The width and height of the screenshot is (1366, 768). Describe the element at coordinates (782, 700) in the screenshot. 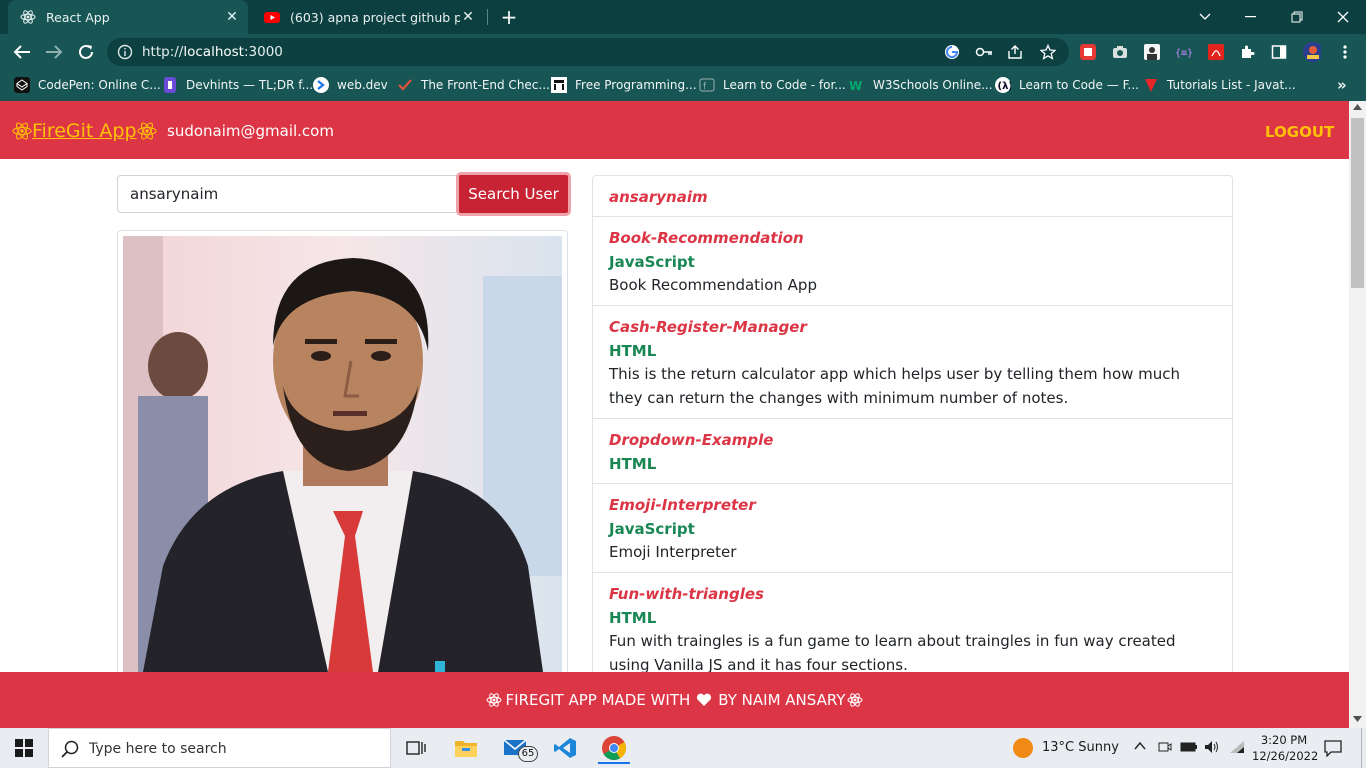

I see `footer-text-after: BY NAIM ANSARY` at that location.